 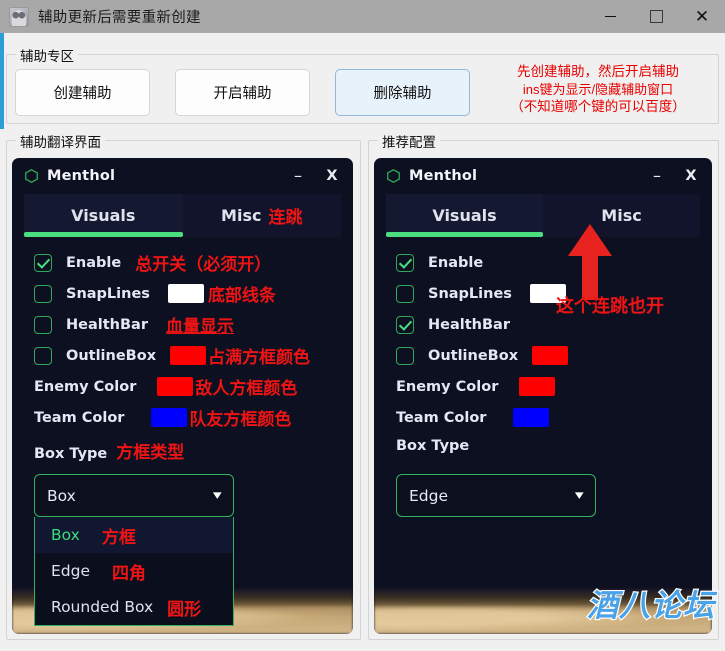 I want to click on option-row-enable-right: Enable, so click(x=543, y=262).